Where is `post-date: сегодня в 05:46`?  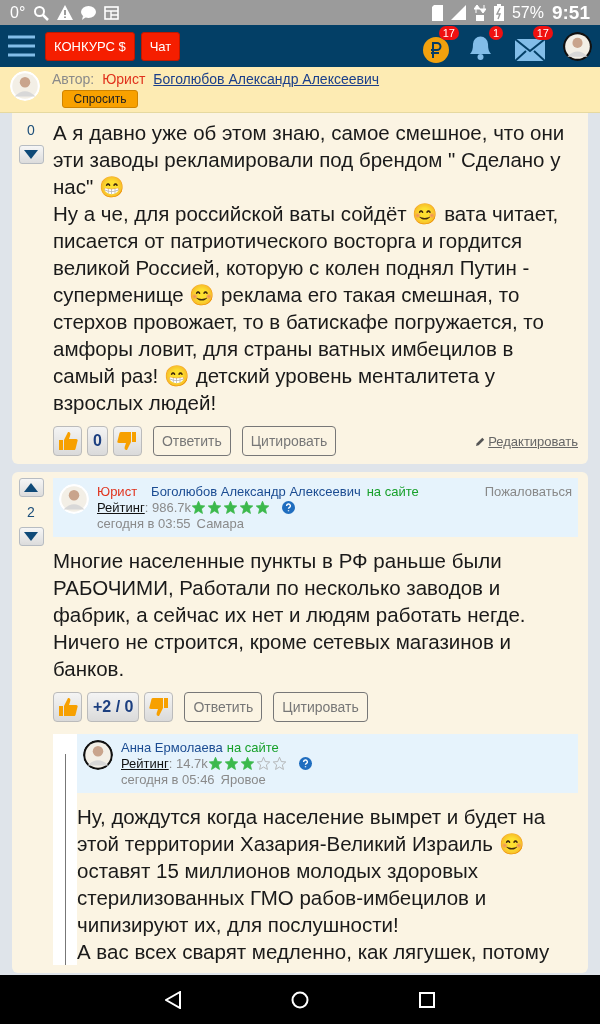 post-date: сегодня в 05:46 is located at coordinates (168, 779).